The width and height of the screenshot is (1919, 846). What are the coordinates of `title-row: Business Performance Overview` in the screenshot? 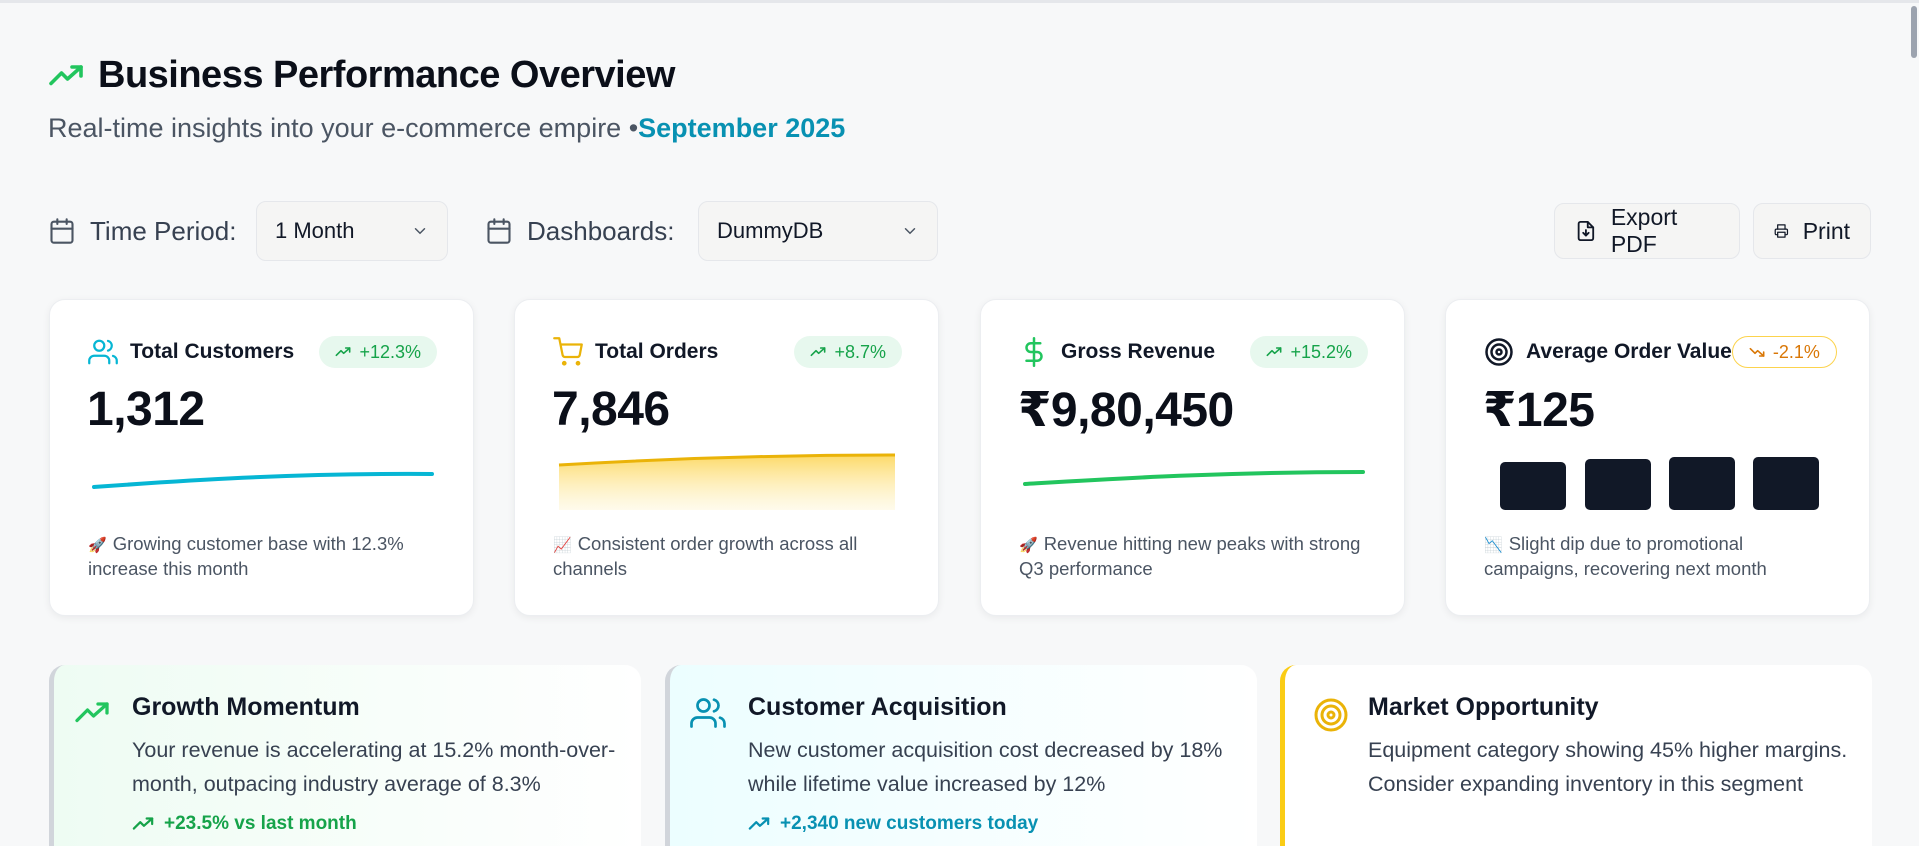 It's located at (446, 75).